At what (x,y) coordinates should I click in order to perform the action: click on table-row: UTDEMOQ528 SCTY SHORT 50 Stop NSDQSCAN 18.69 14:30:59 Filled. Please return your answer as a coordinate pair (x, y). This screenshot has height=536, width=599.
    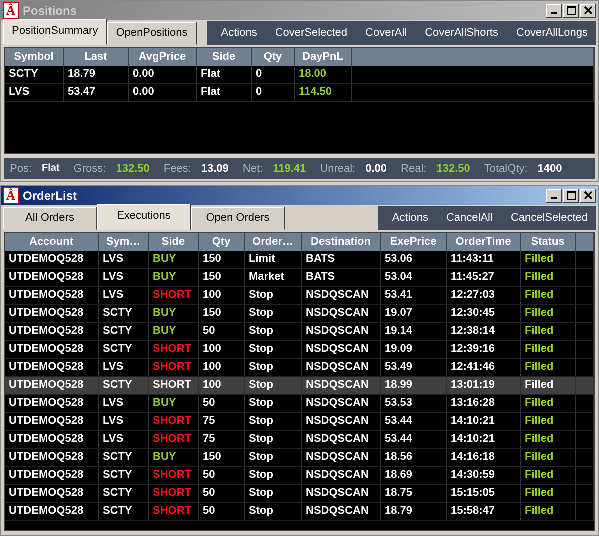
    Looking at the image, I should click on (299, 476).